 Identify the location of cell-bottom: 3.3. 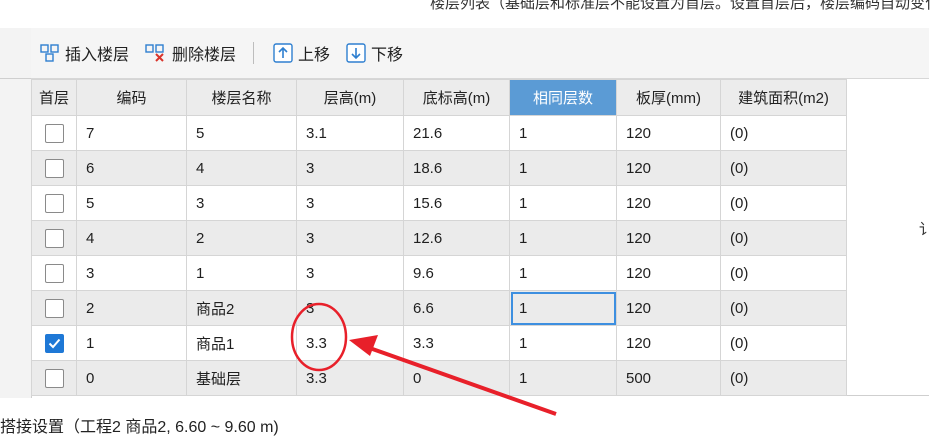
(456, 343).